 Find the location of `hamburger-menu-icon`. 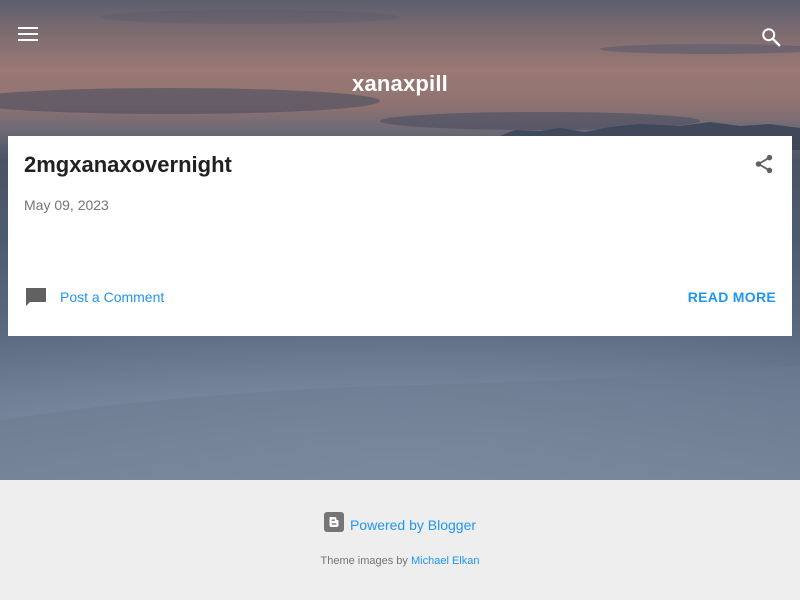

hamburger-menu-icon is located at coordinates (28, 34).